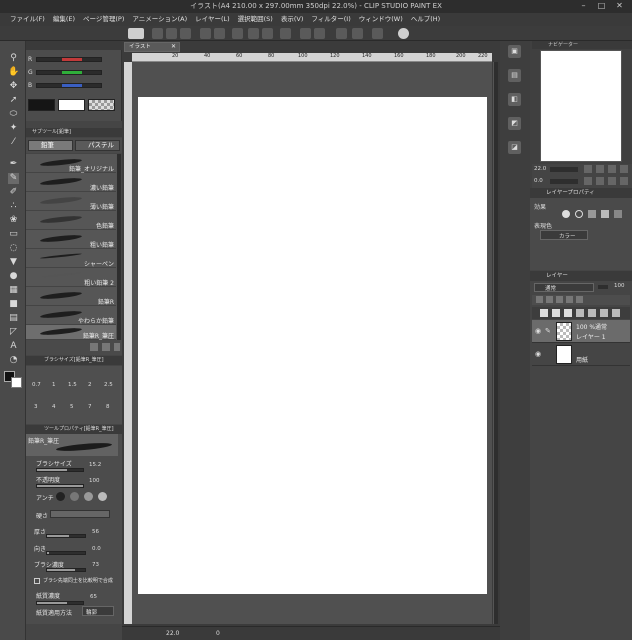 The image size is (632, 640). Describe the element at coordinates (285, 33) in the screenshot. I see `deselect-icon` at that location.